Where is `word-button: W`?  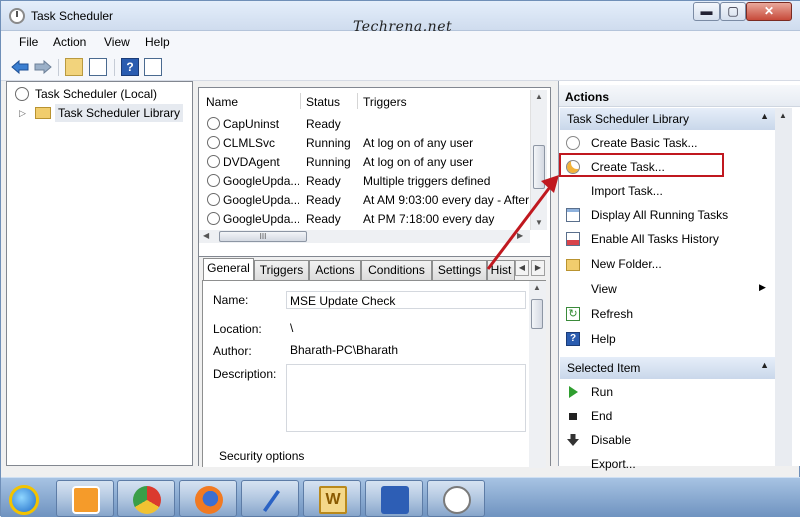
word-button: W is located at coordinates (332, 498).